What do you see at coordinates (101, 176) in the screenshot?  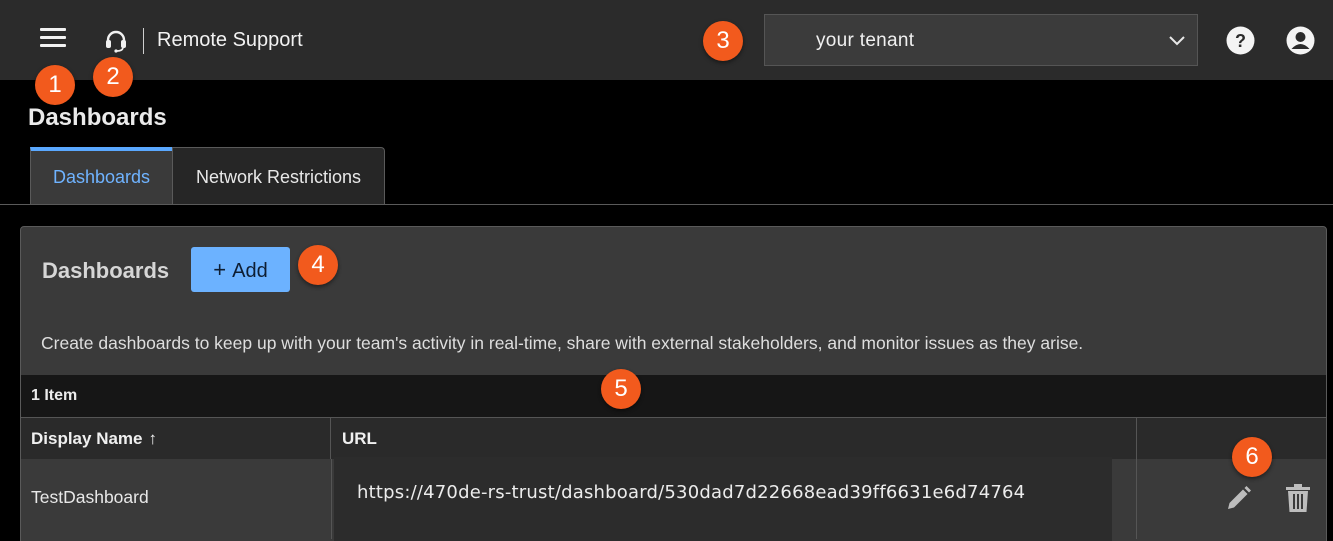 I see `tab-dashboards: Dashboards` at bounding box center [101, 176].